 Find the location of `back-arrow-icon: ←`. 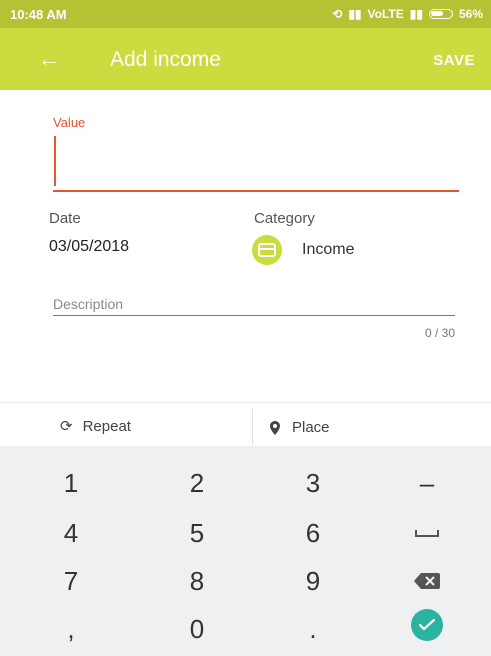

back-arrow-icon: ← is located at coordinates (49, 59).